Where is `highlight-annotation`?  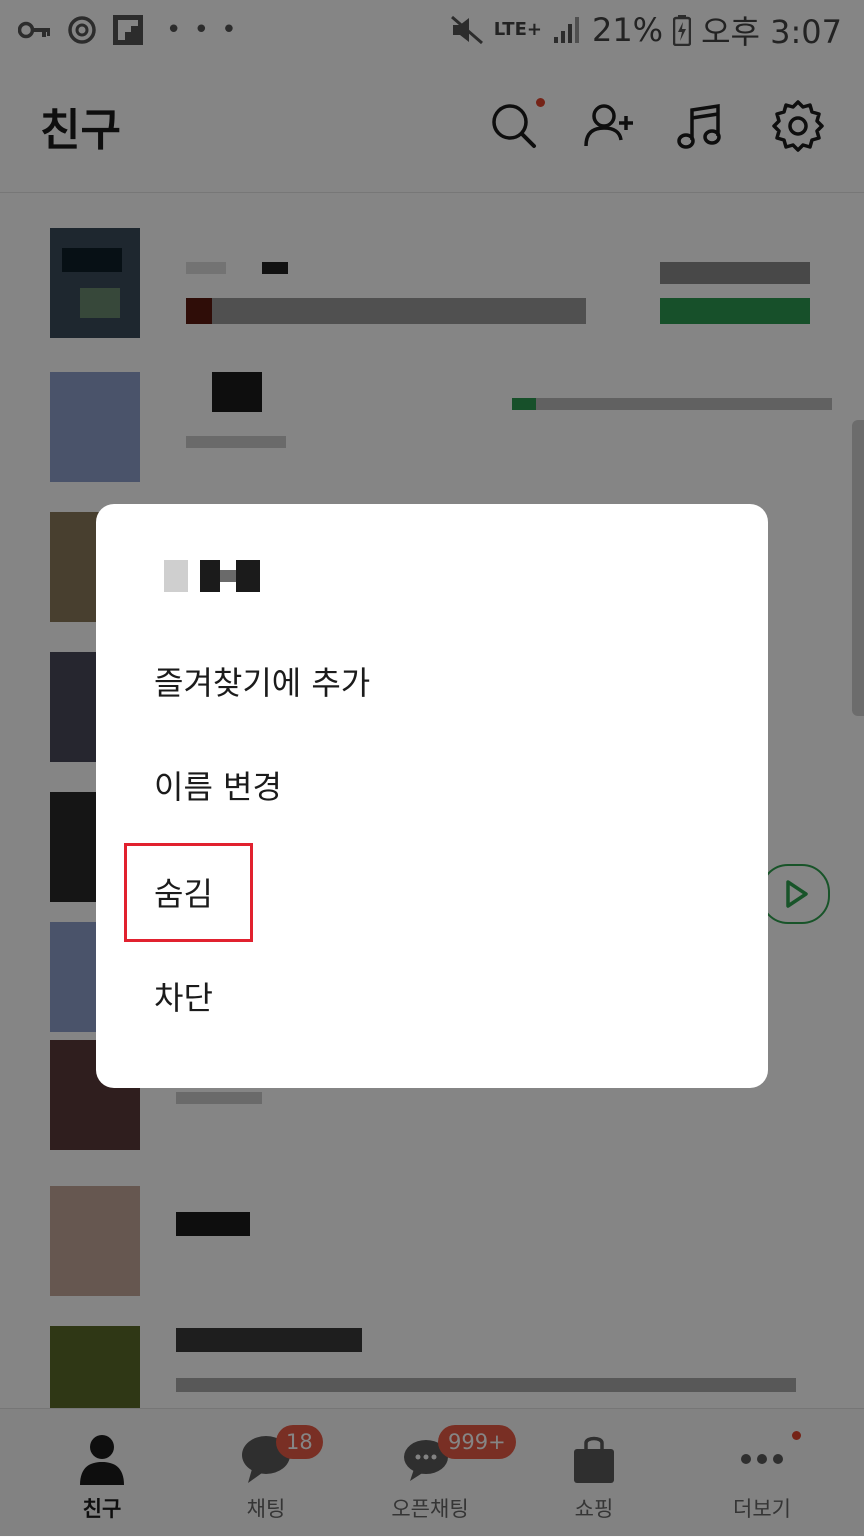
highlight-annotation is located at coordinates (188, 892).